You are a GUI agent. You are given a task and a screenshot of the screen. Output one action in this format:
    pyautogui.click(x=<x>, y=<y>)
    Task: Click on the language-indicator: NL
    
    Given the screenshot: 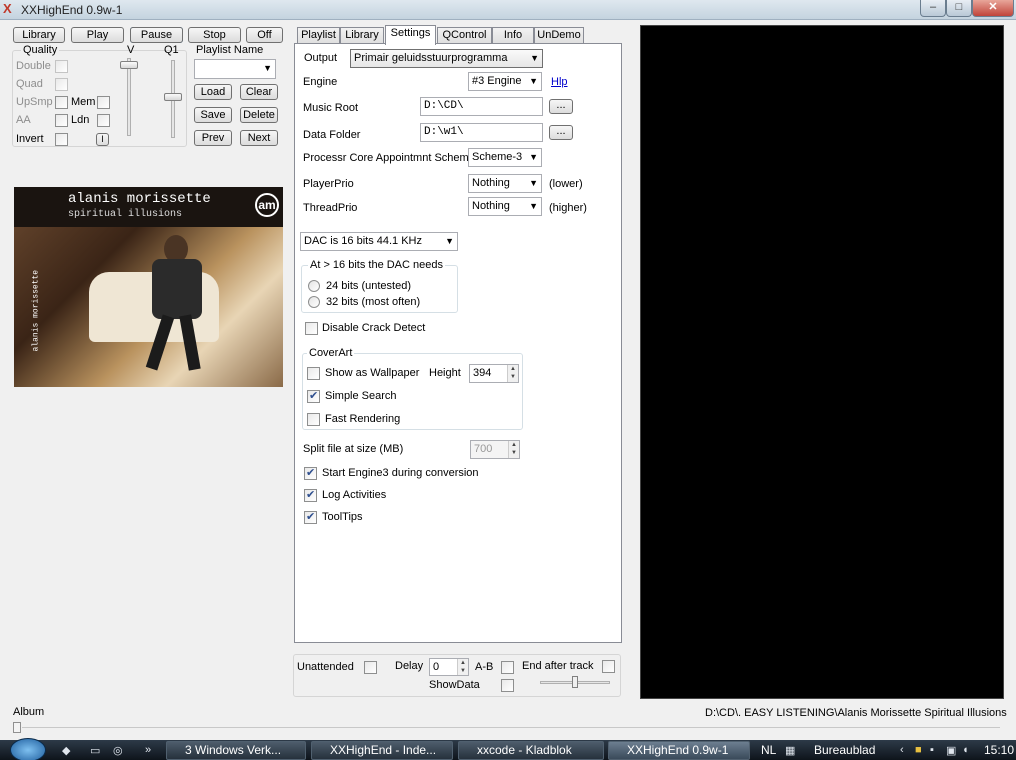 What is the action you would take?
    pyautogui.click(x=768, y=750)
    